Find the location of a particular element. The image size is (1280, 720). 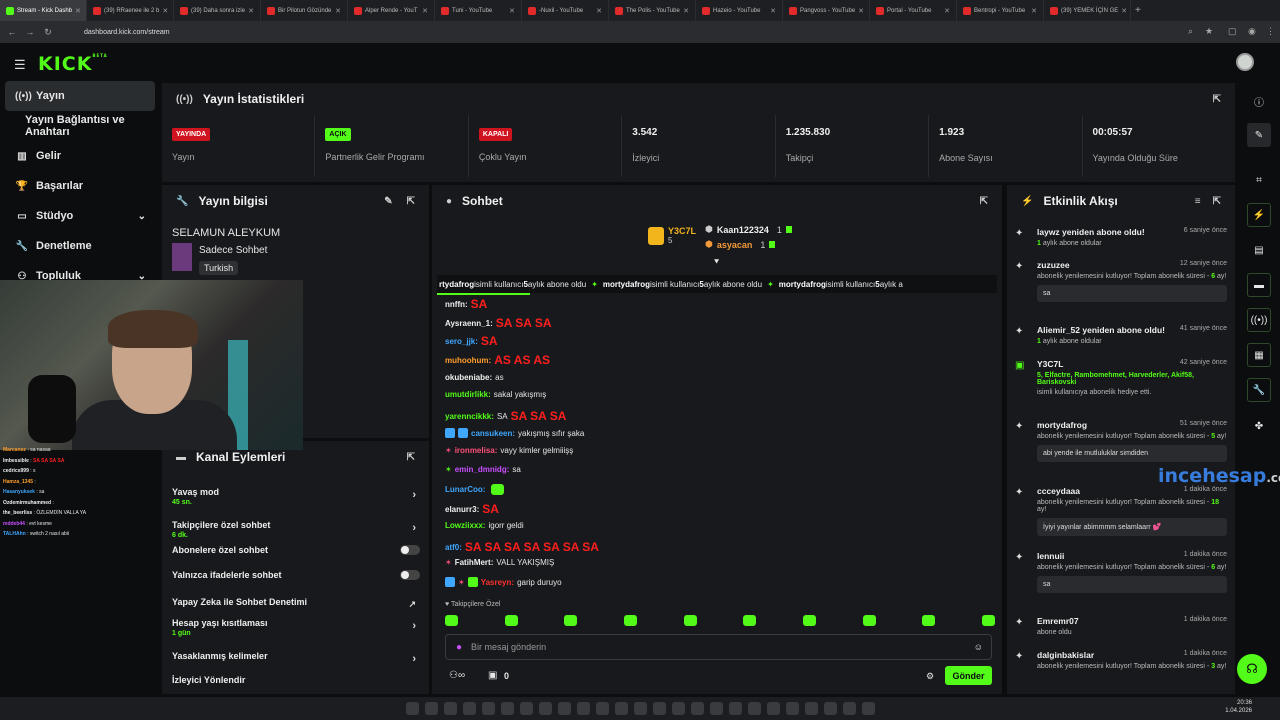

sidebar-item: 🔧 Denetleme is located at coordinates (80, 246).